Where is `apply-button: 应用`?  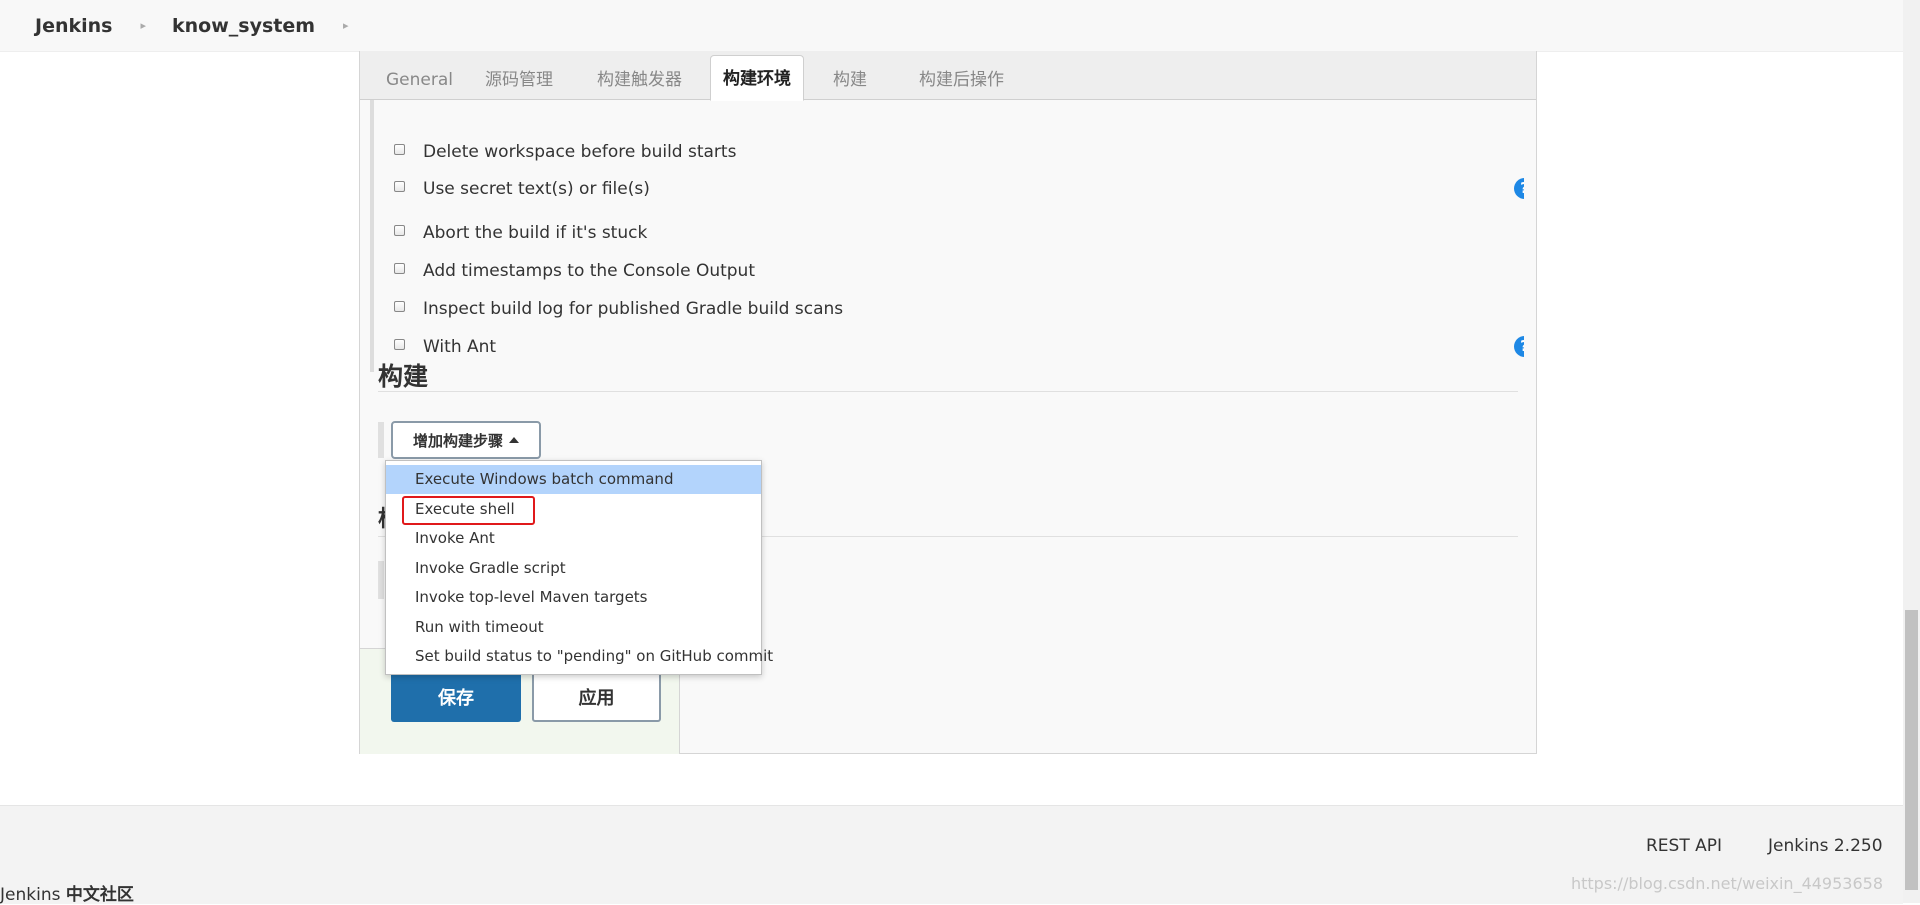 apply-button: 应用 is located at coordinates (596, 697).